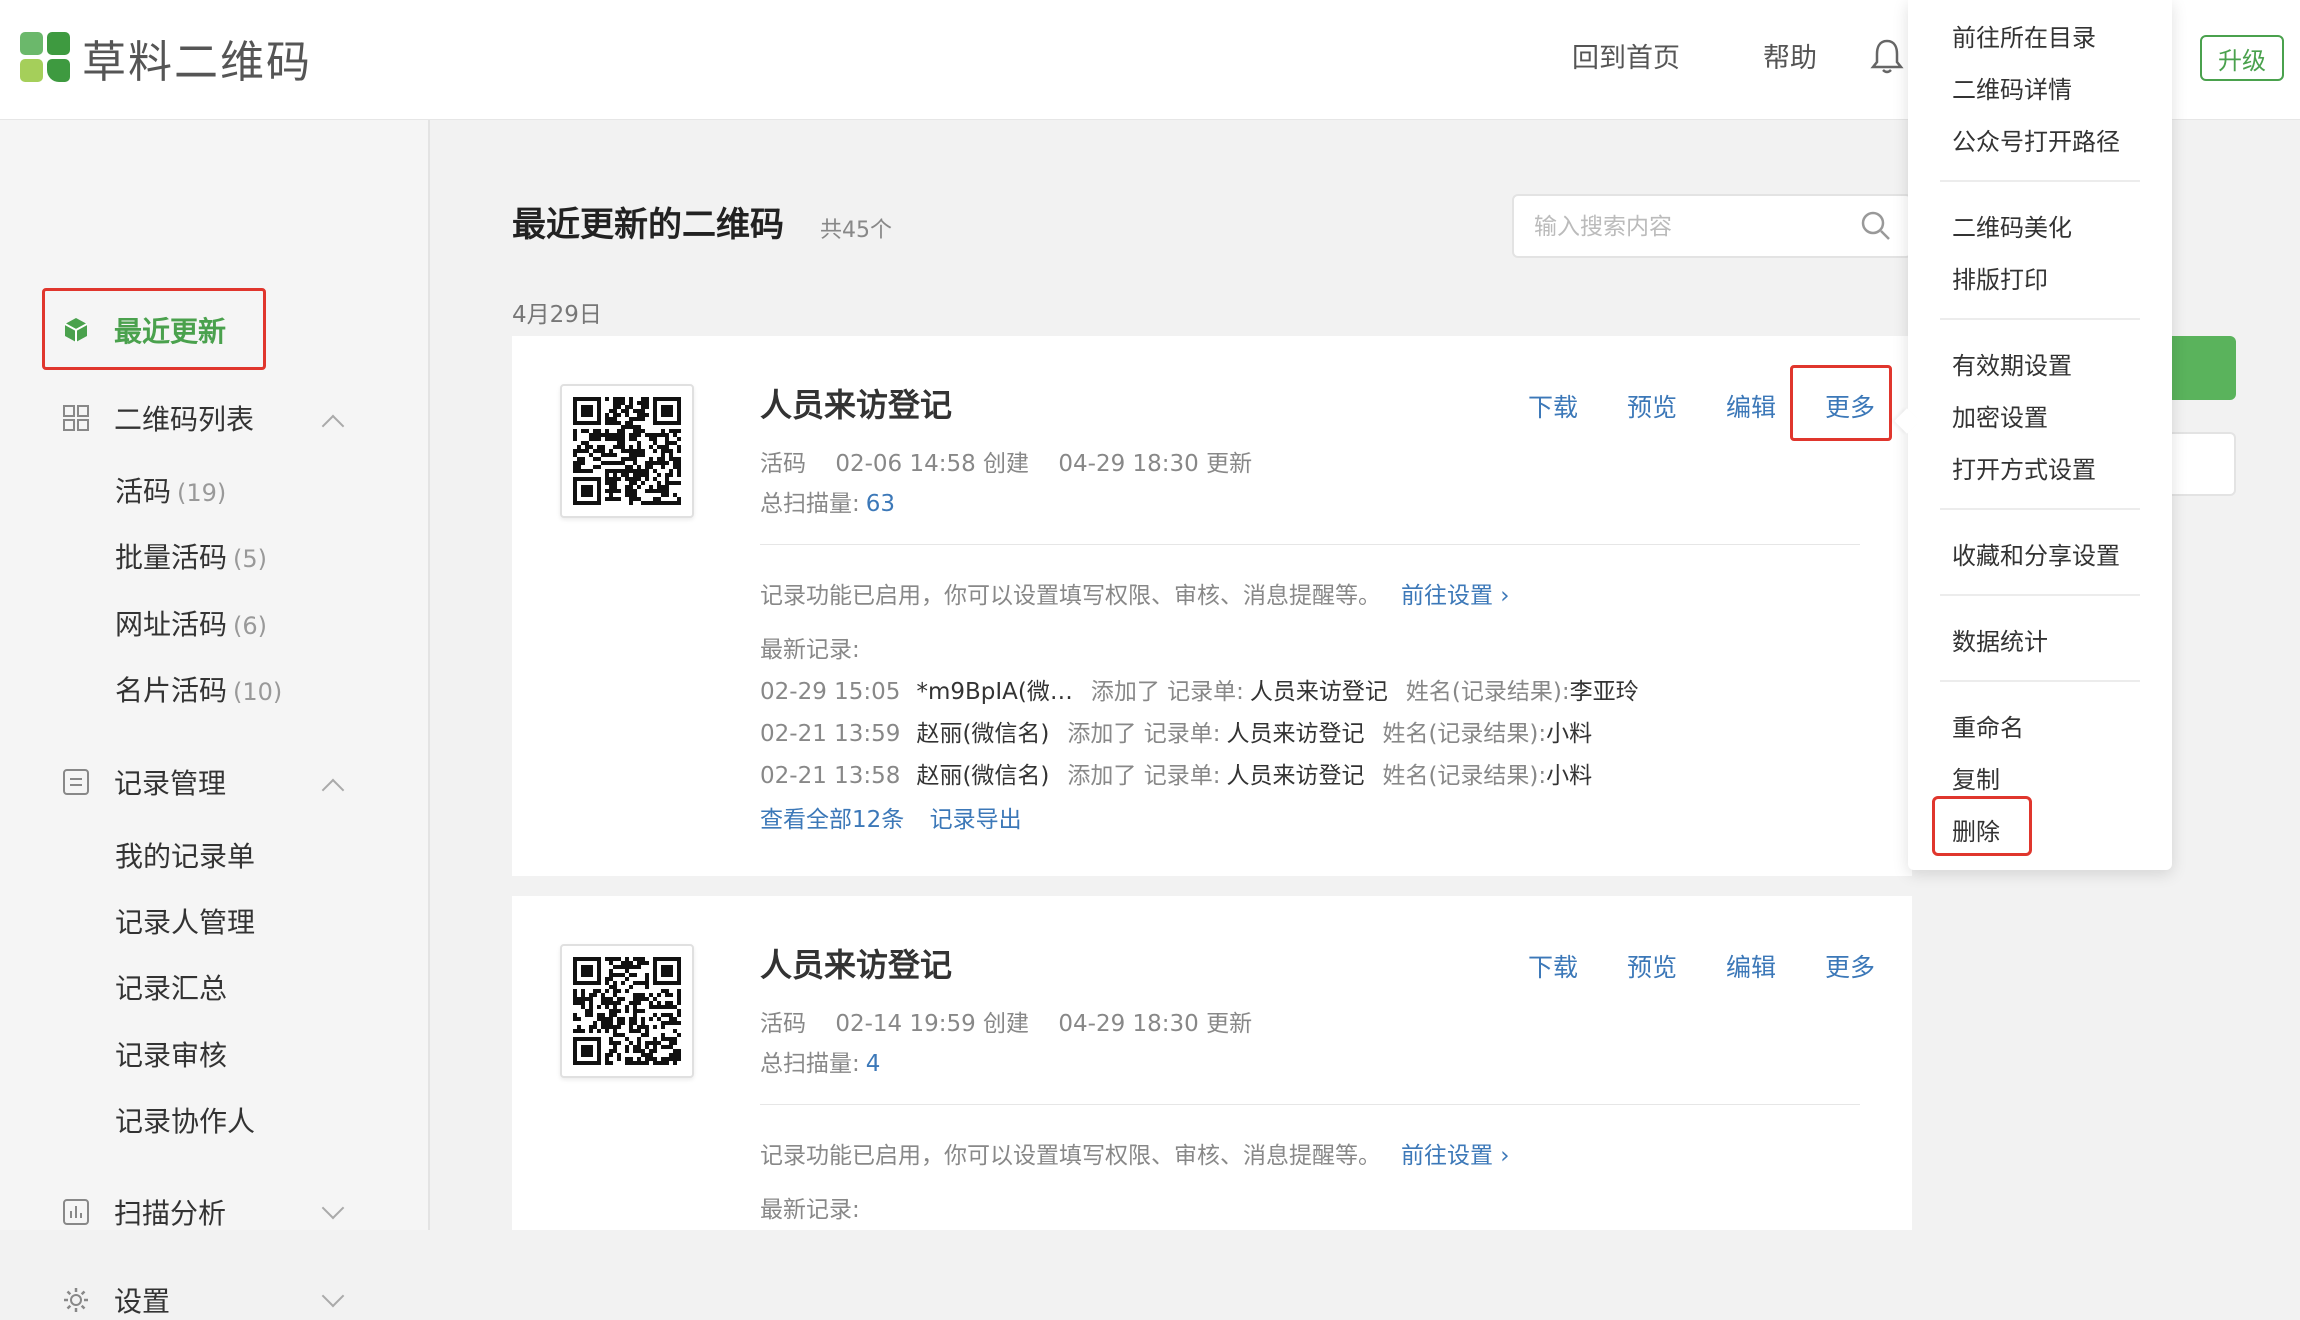  What do you see at coordinates (170, 783) in the screenshot?
I see `sidebar-item-label: 记录管理` at bounding box center [170, 783].